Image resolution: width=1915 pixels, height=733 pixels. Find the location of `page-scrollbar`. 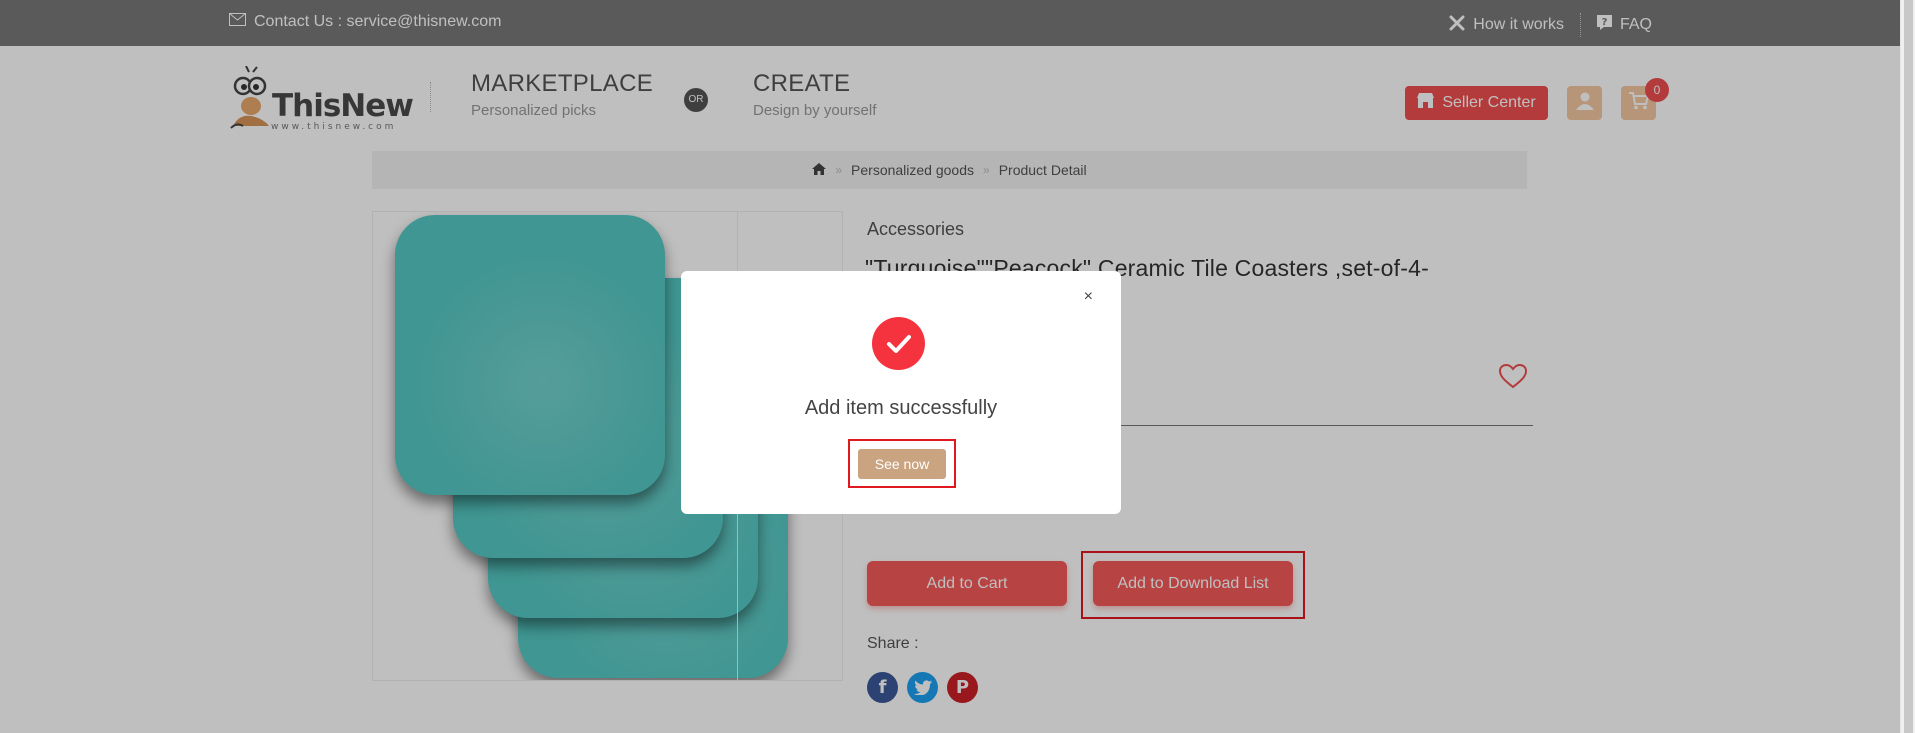

page-scrollbar is located at coordinates (1907, 366).